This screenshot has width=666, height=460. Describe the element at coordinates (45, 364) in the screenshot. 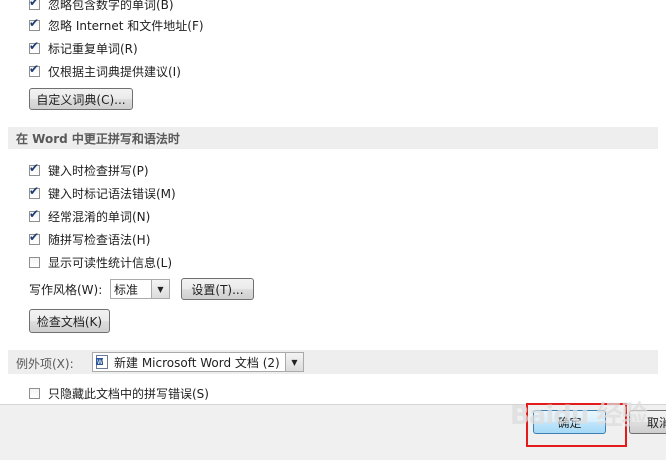

I see `exceptions-label: 例外项(X):` at that location.